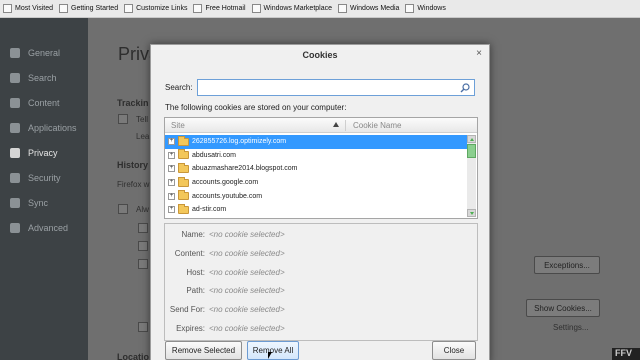 The image size is (640, 360). Describe the element at coordinates (162, 8) in the screenshot. I see `bookmark-label: Customize Links` at that location.